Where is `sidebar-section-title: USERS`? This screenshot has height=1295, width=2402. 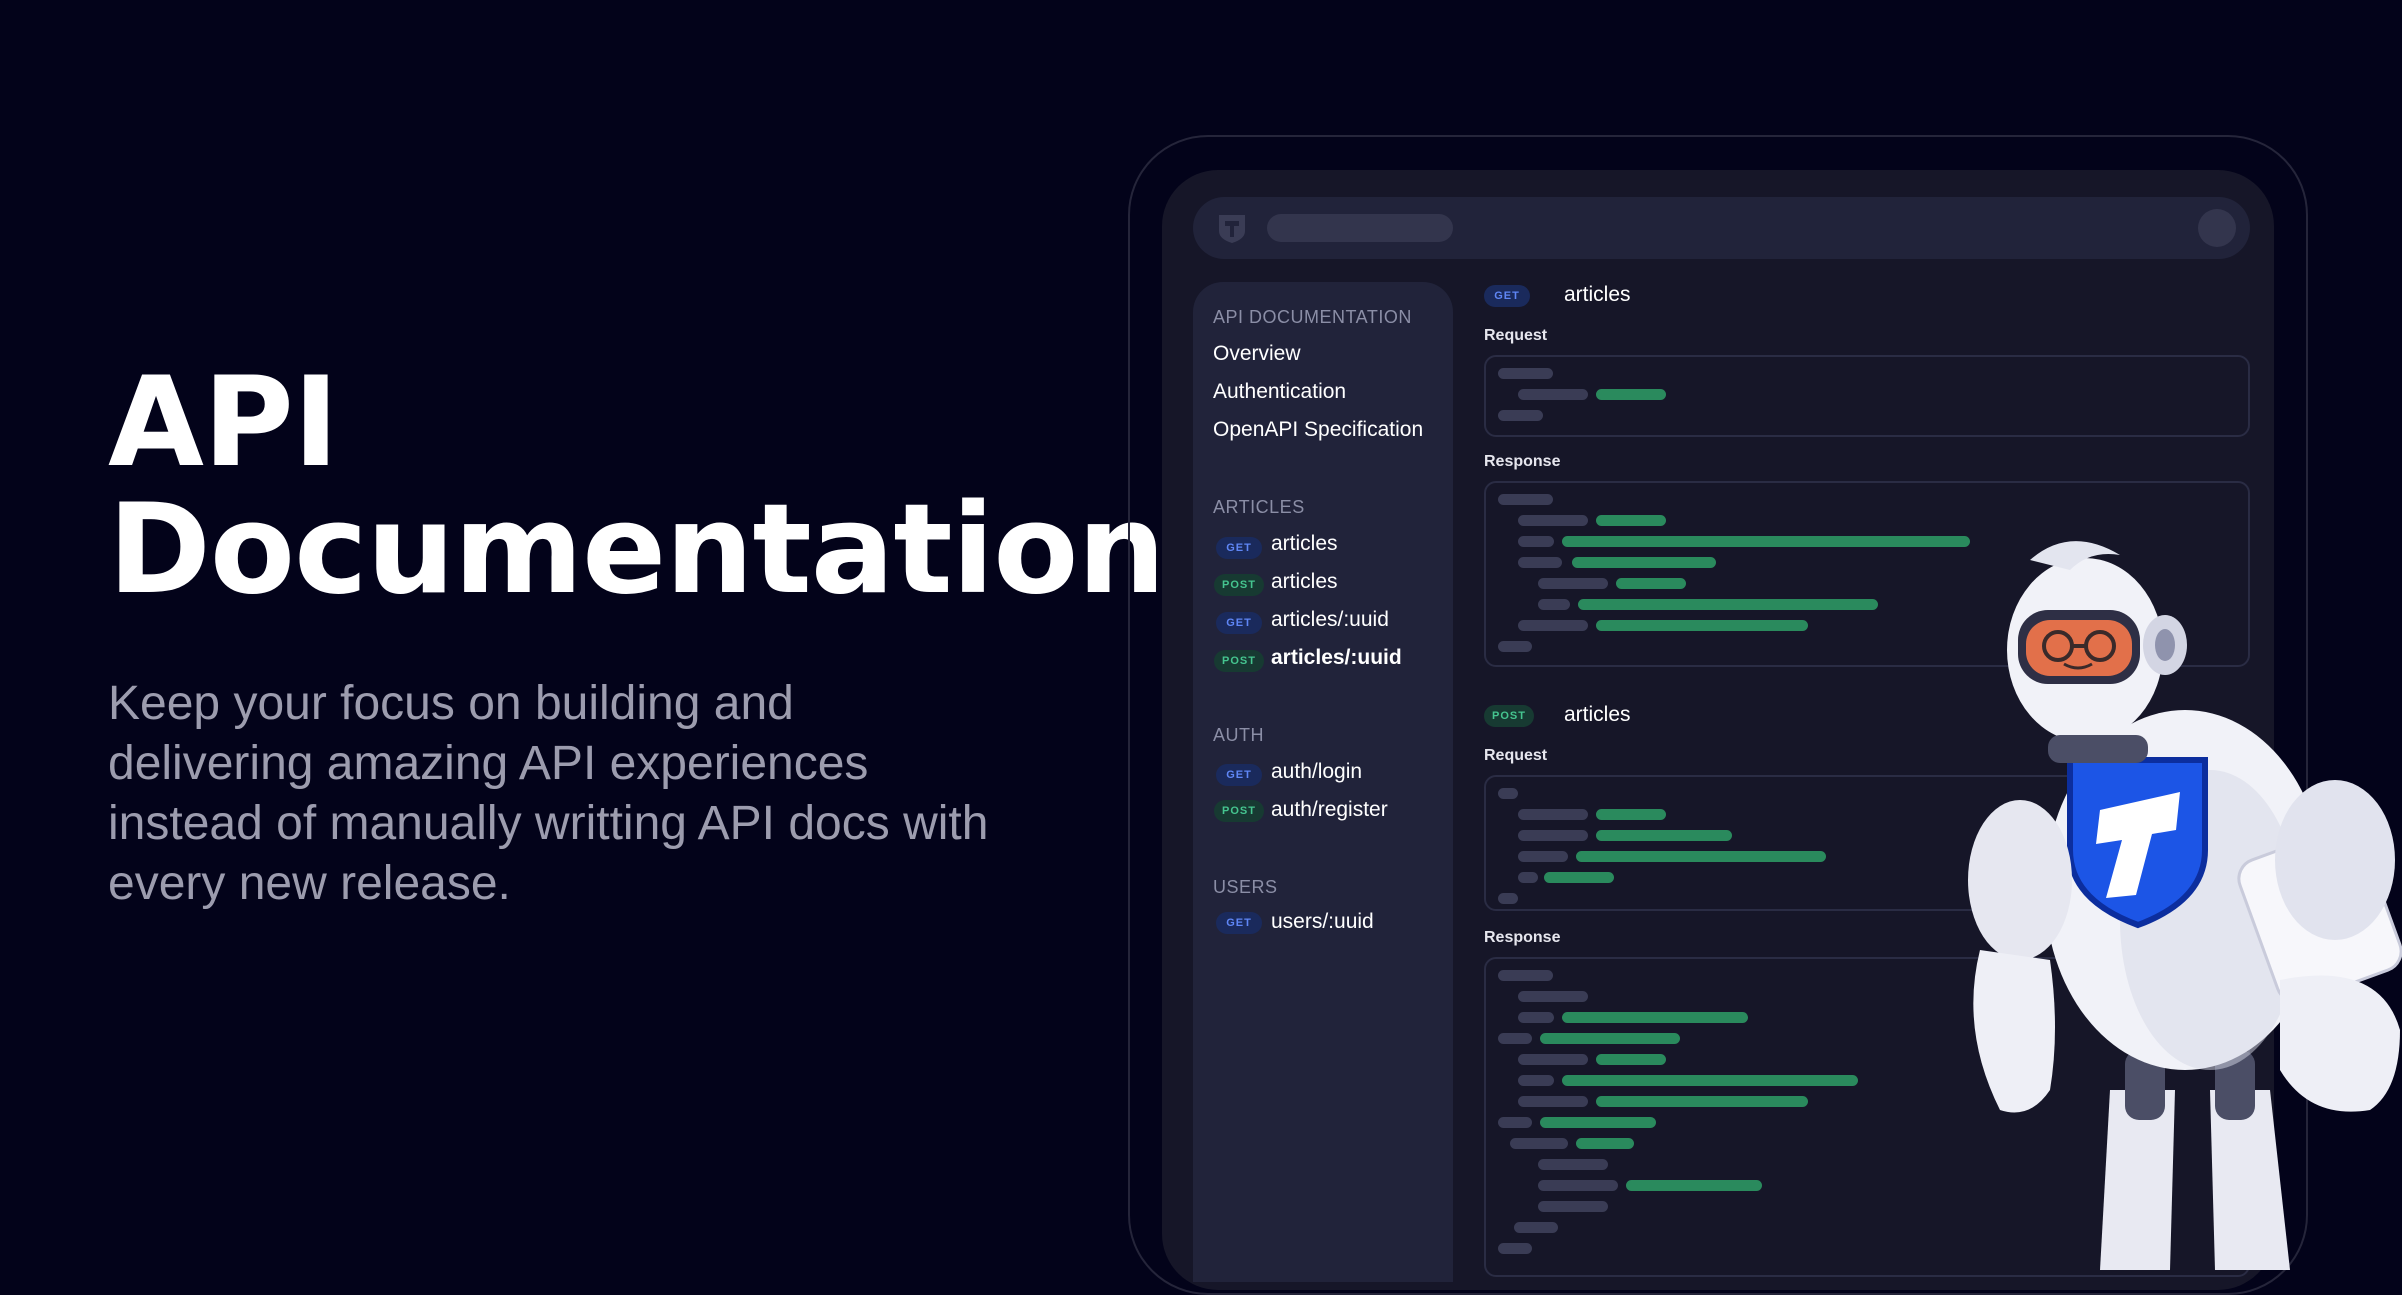
sidebar-section-title: USERS is located at coordinates (1245, 887).